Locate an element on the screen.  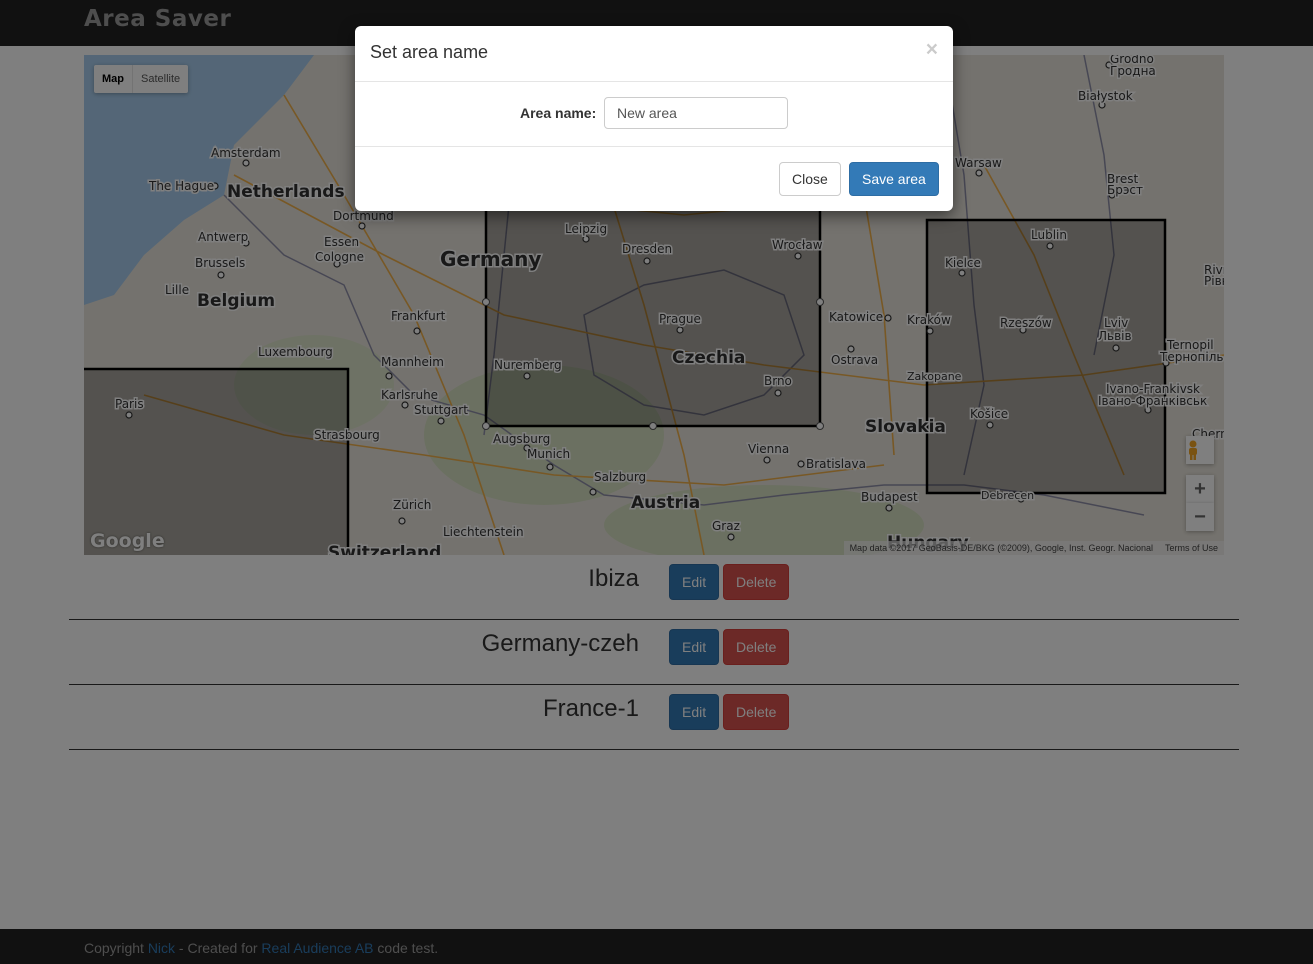
close-icon: × is located at coordinates (932, 50).